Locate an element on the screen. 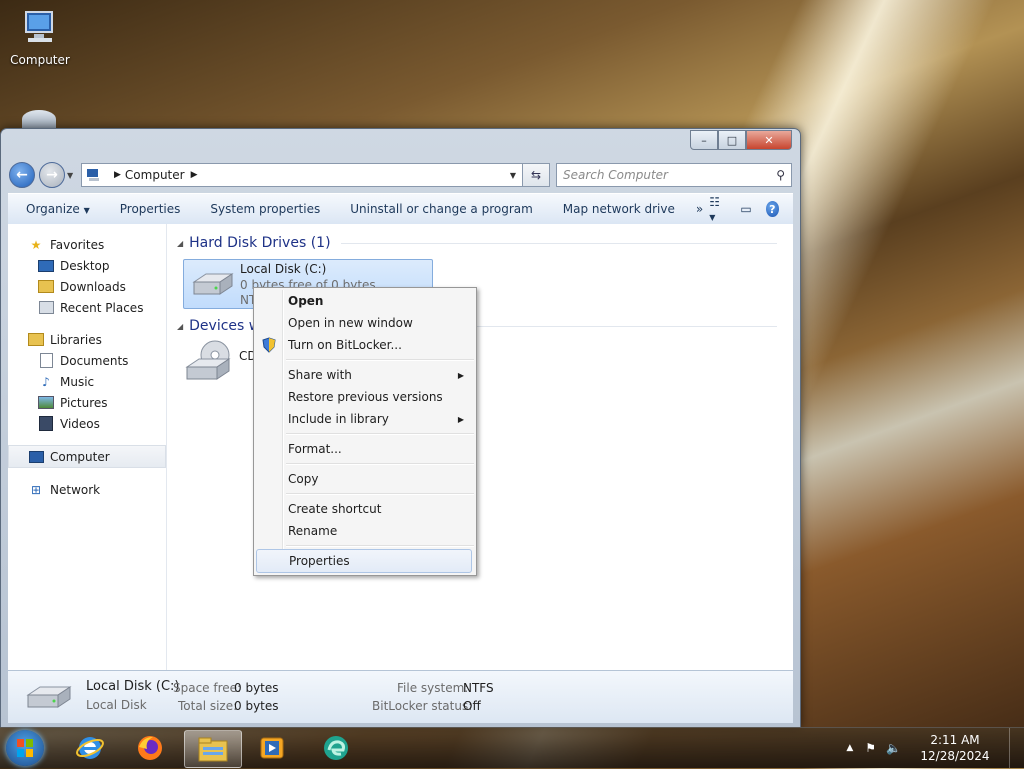 The height and width of the screenshot is (769, 1024). start-button is located at coordinates (25, 748).